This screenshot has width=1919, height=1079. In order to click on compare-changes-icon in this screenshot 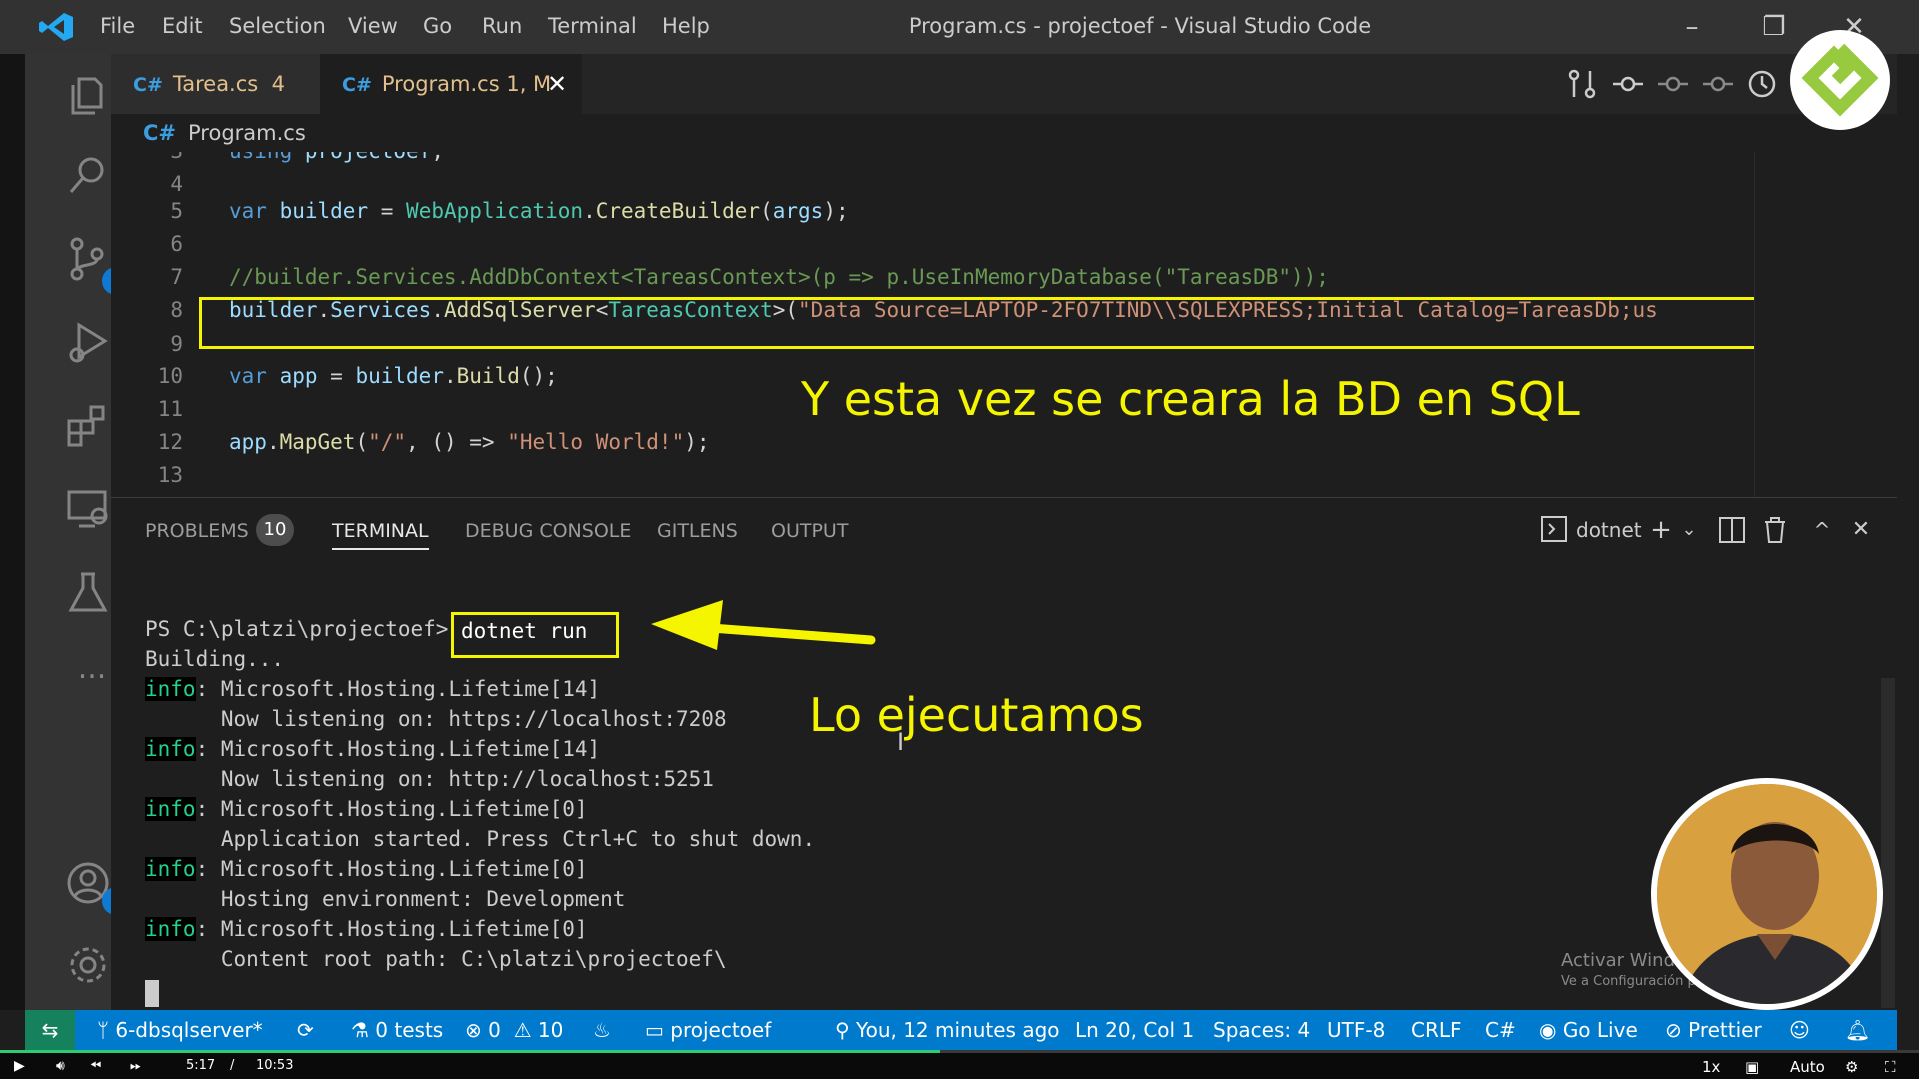, I will do `click(1582, 84)`.